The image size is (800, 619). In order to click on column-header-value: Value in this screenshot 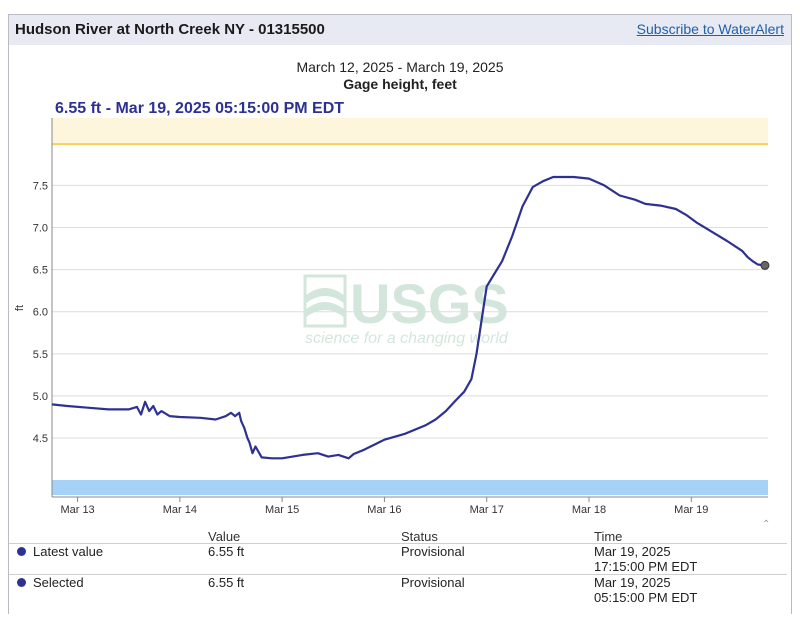, I will do `click(224, 536)`.